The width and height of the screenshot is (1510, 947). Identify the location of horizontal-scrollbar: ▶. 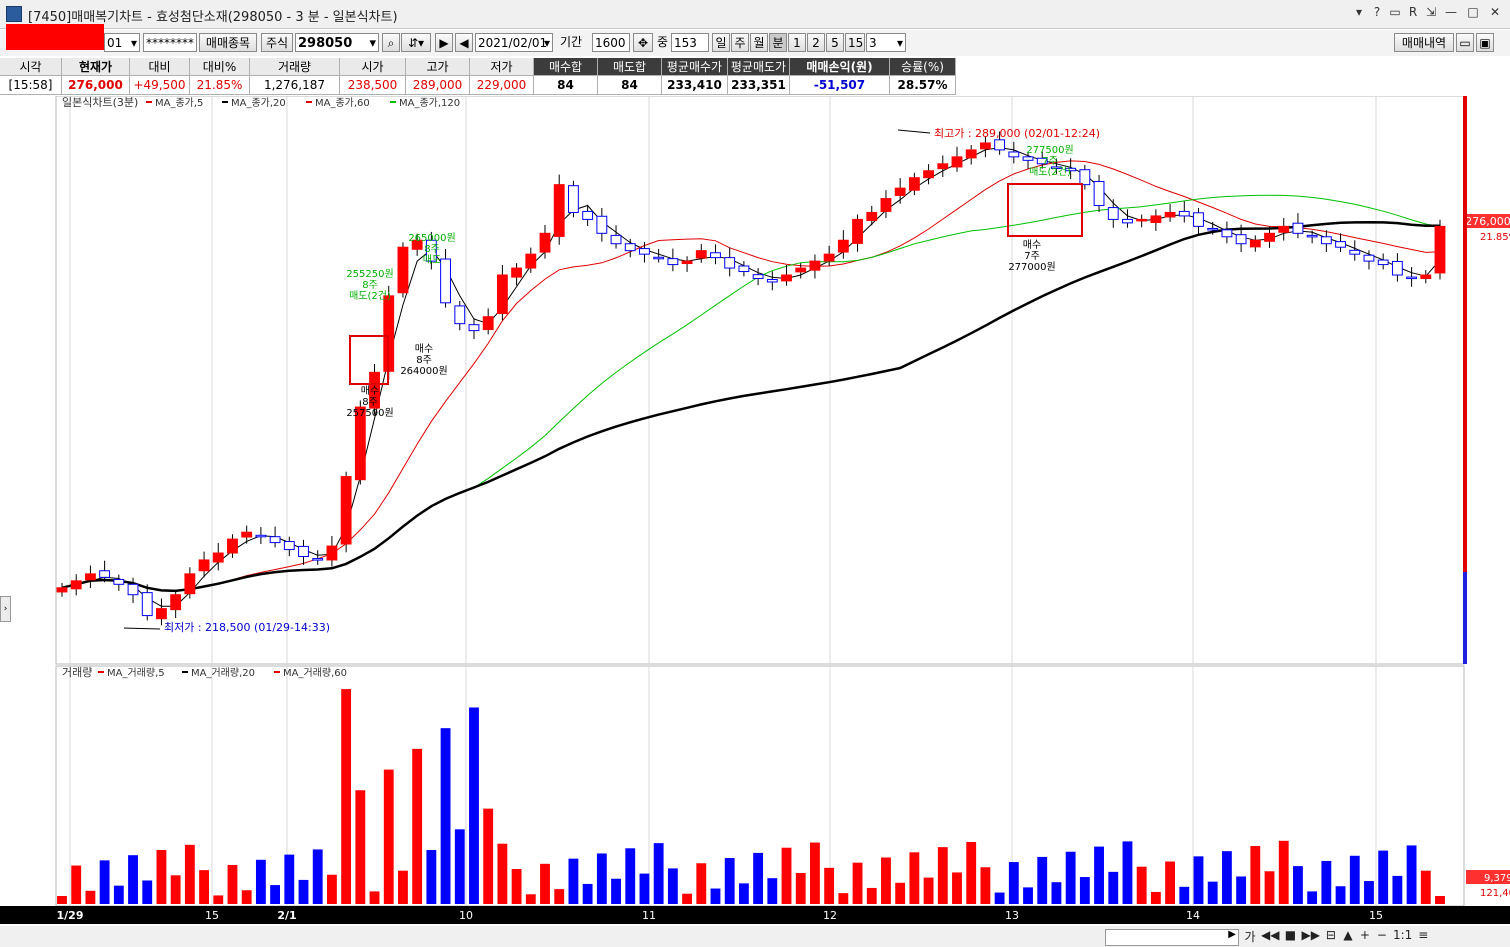
(1172, 937).